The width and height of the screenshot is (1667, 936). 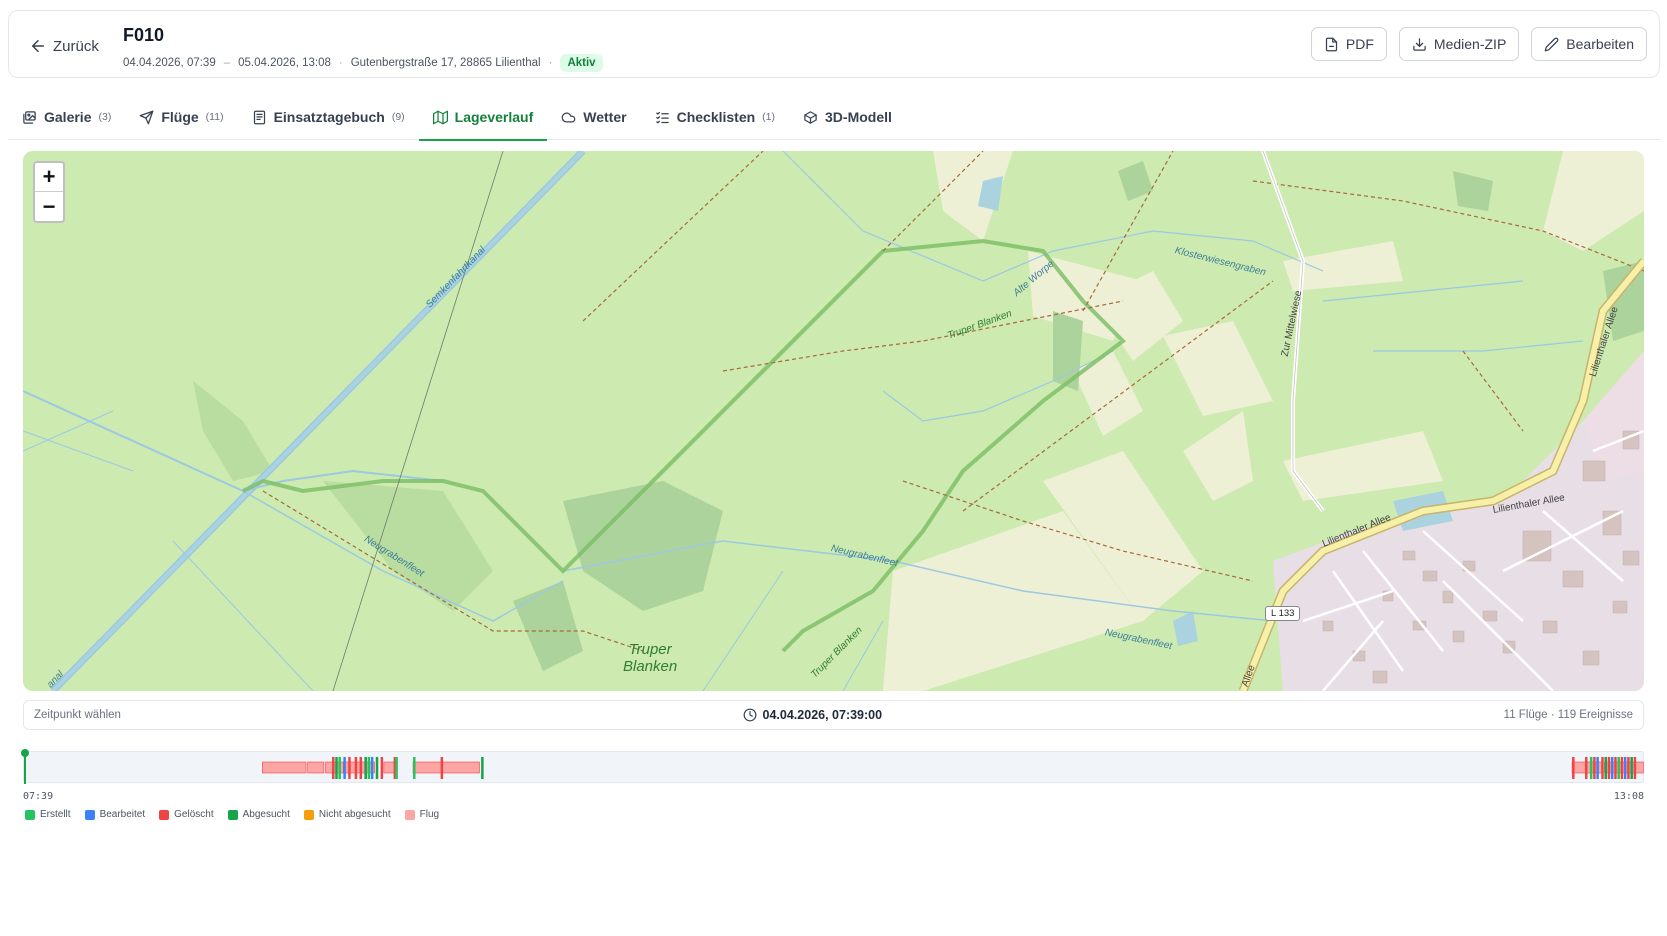 I want to click on tab-label: Einsatztagebuch, so click(x=329, y=117).